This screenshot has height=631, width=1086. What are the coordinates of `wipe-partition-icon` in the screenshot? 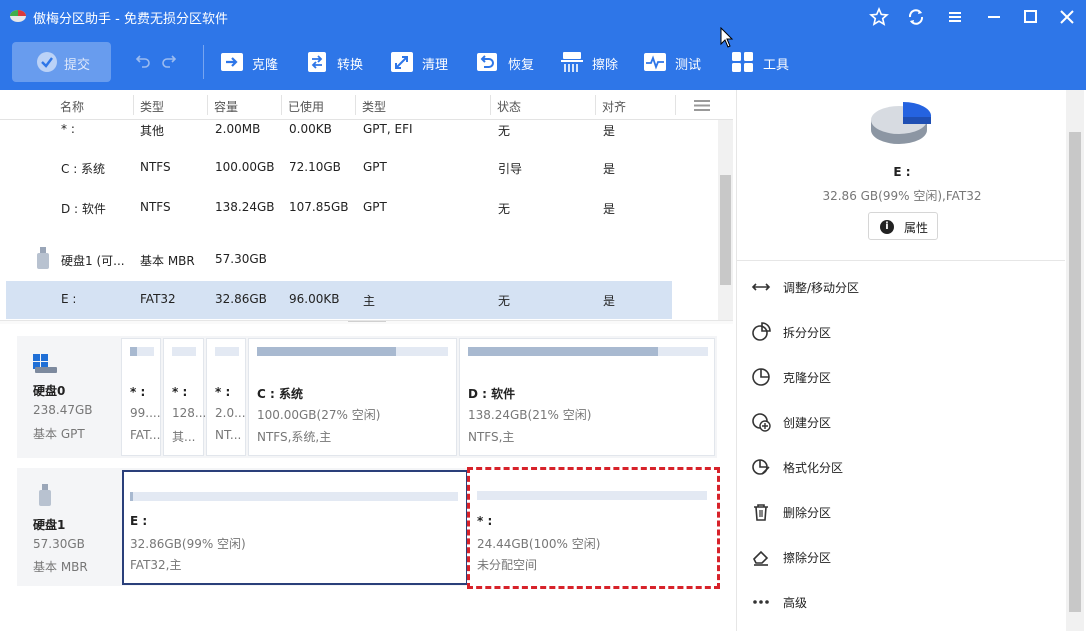 It's located at (761, 558).